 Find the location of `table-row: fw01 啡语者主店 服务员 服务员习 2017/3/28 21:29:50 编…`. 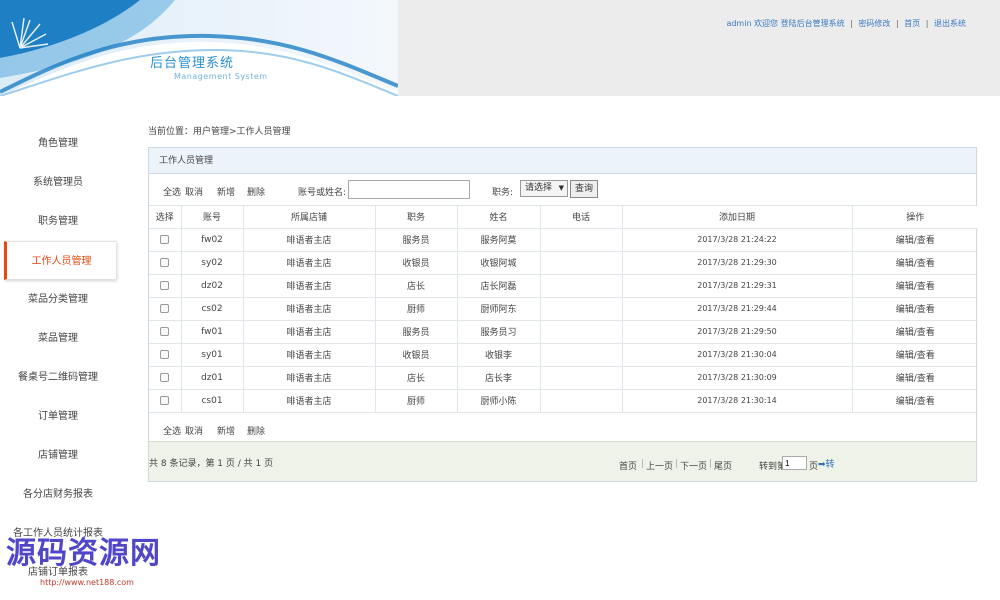

table-row: fw01 啡语者主店 服务员 服务员习 2017/3/28 21:29:50 编… is located at coordinates (563, 331).